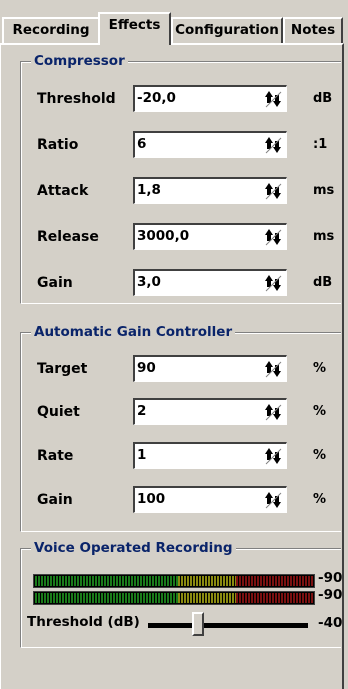 The height and width of the screenshot is (689, 348). Describe the element at coordinates (149, 282) in the screenshot. I see `compressor-gain-value: 3,0` at that location.